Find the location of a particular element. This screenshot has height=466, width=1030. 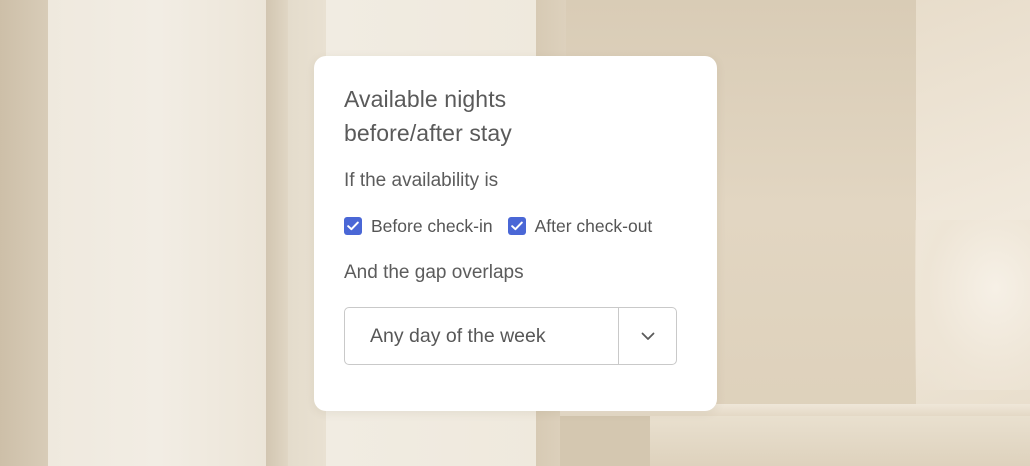

sunlight-patch is located at coordinates (972, 305).